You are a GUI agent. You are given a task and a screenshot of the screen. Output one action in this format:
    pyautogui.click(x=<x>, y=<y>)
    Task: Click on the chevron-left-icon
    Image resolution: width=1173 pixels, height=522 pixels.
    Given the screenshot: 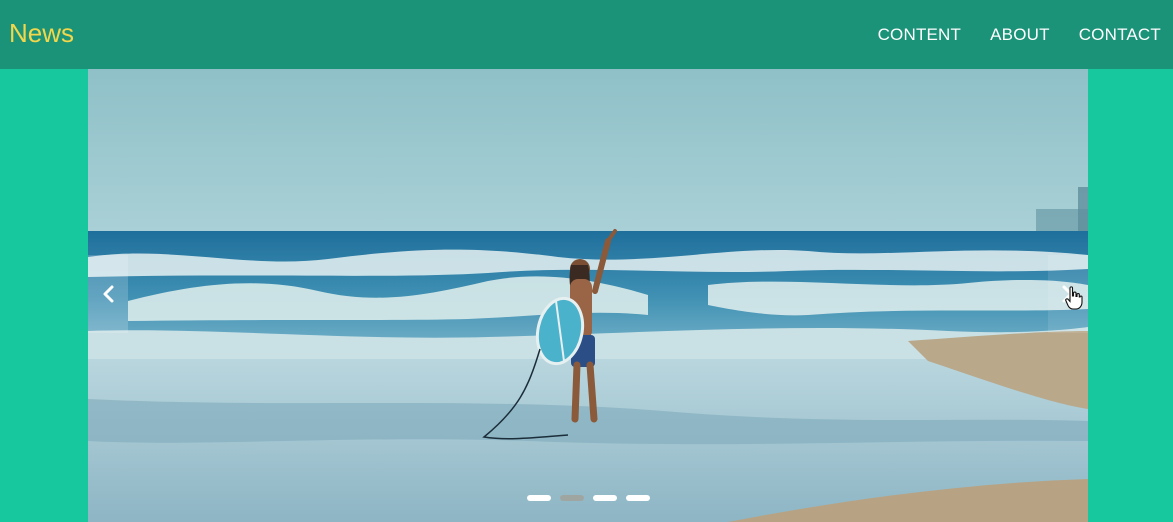 What is the action you would take?
    pyautogui.click(x=108, y=294)
    